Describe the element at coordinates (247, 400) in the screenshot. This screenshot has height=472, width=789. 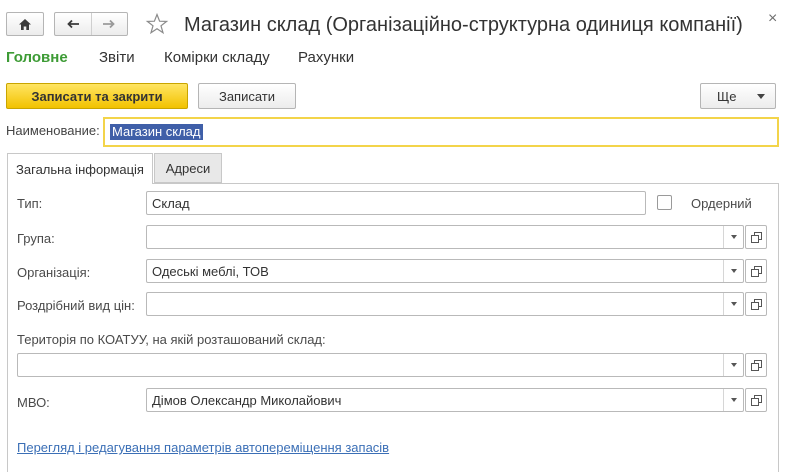
I see `mvo-value: Дімов Олександр Миколайович` at that location.